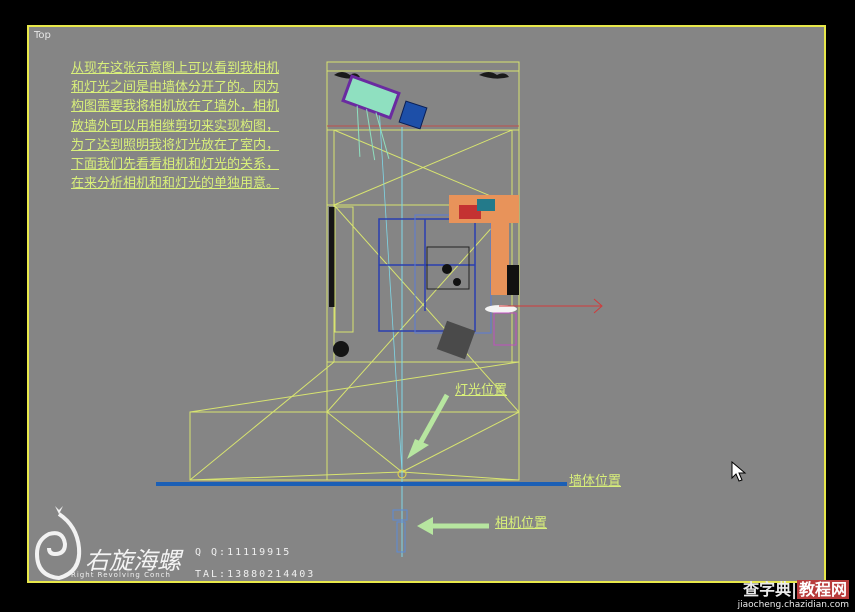 Image resolution: width=855 pixels, height=612 pixels. I want to click on watermark-text-2: 教程网, so click(822, 589).